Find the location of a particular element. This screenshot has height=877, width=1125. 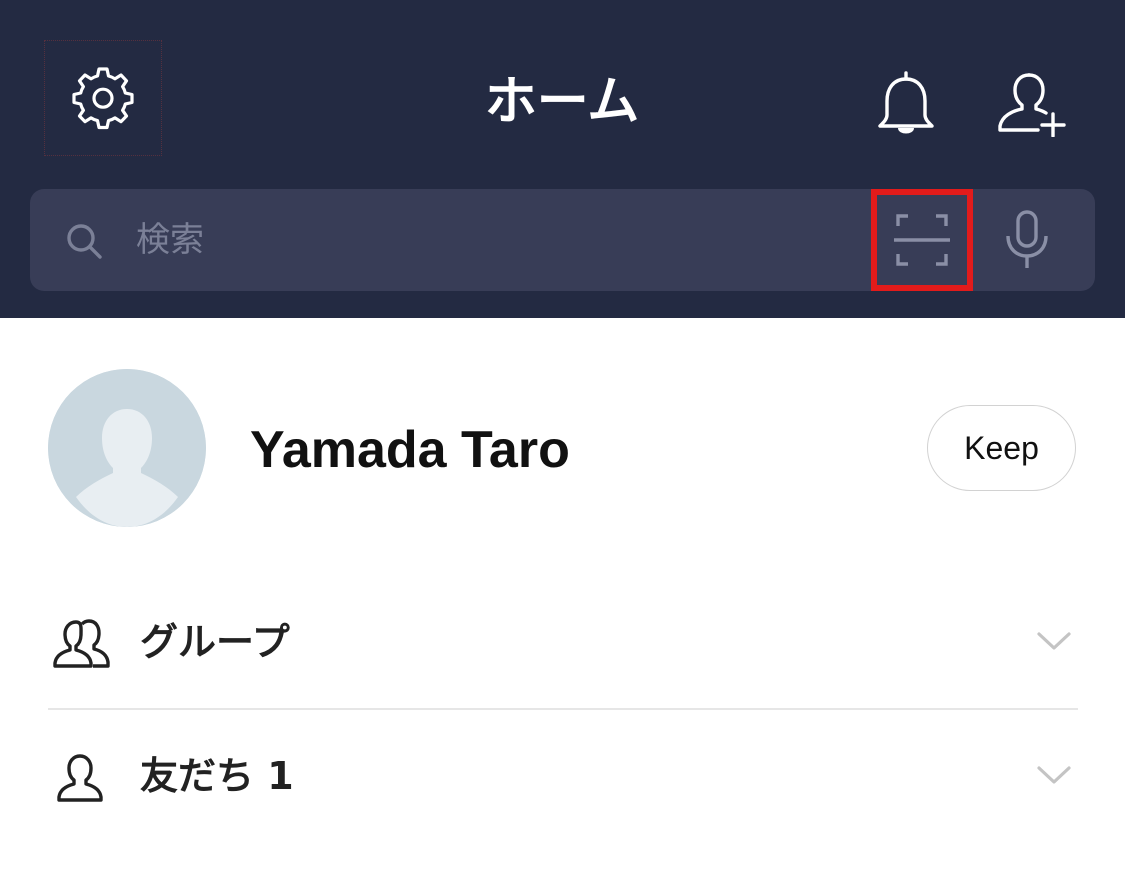

default-avatar-icon is located at coordinates (127, 448).